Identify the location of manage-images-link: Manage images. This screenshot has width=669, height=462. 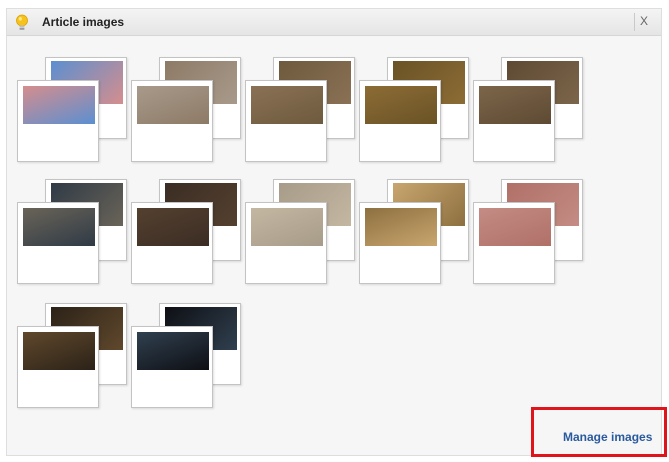
(607, 437).